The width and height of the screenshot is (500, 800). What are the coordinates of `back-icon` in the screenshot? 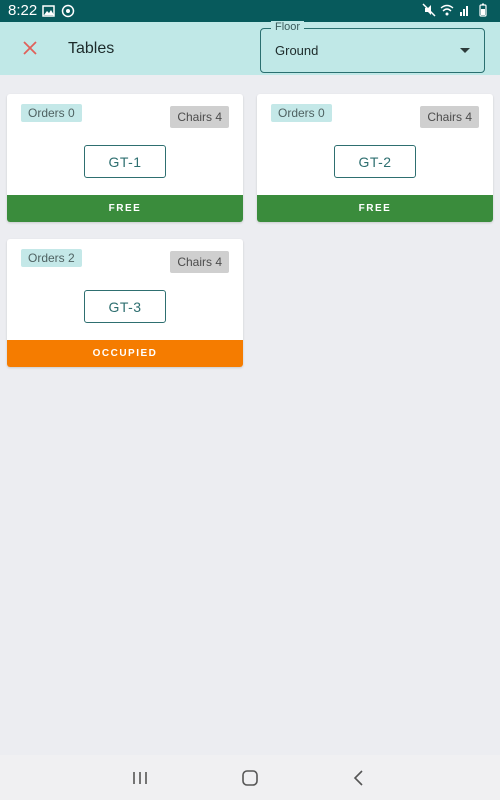 It's located at (358, 778).